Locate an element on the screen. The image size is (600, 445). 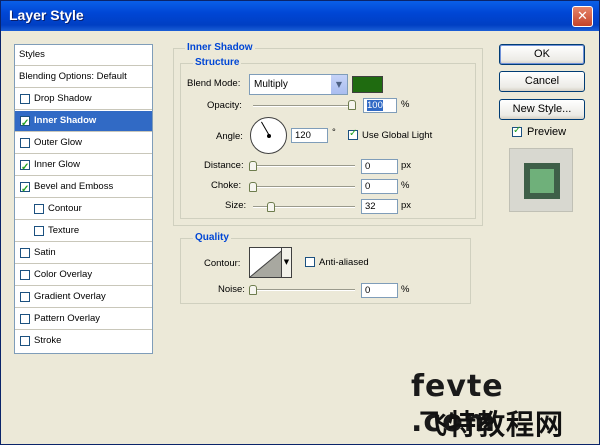
opacity-unit: % is located at coordinates (405, 104).